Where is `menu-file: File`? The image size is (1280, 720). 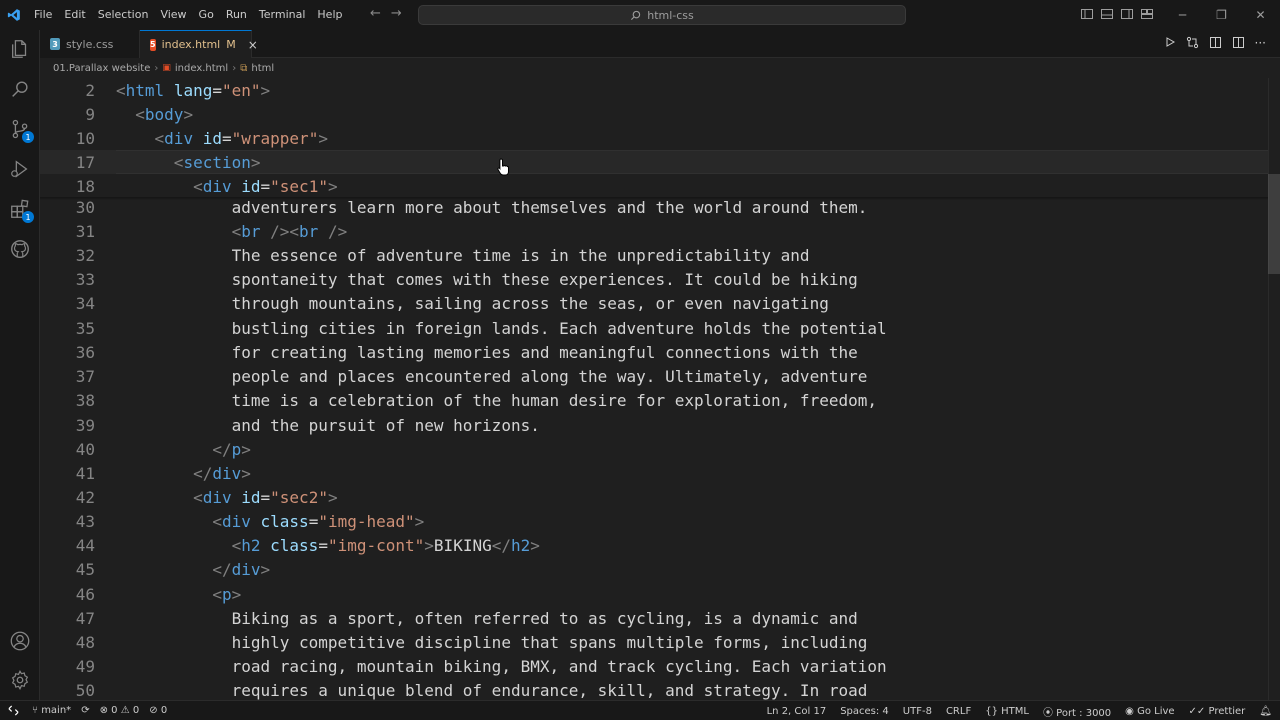
menu-file: File is located at coordinates (43, 15).